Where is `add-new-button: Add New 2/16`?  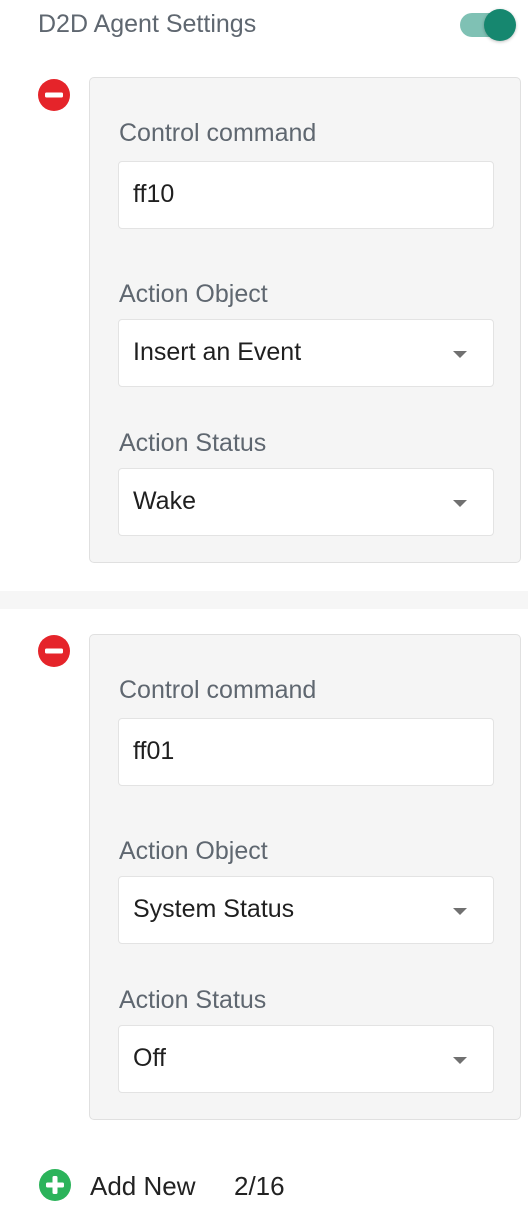 add-new-button: Add New 2/16 is located at coordinates (188, 1187).